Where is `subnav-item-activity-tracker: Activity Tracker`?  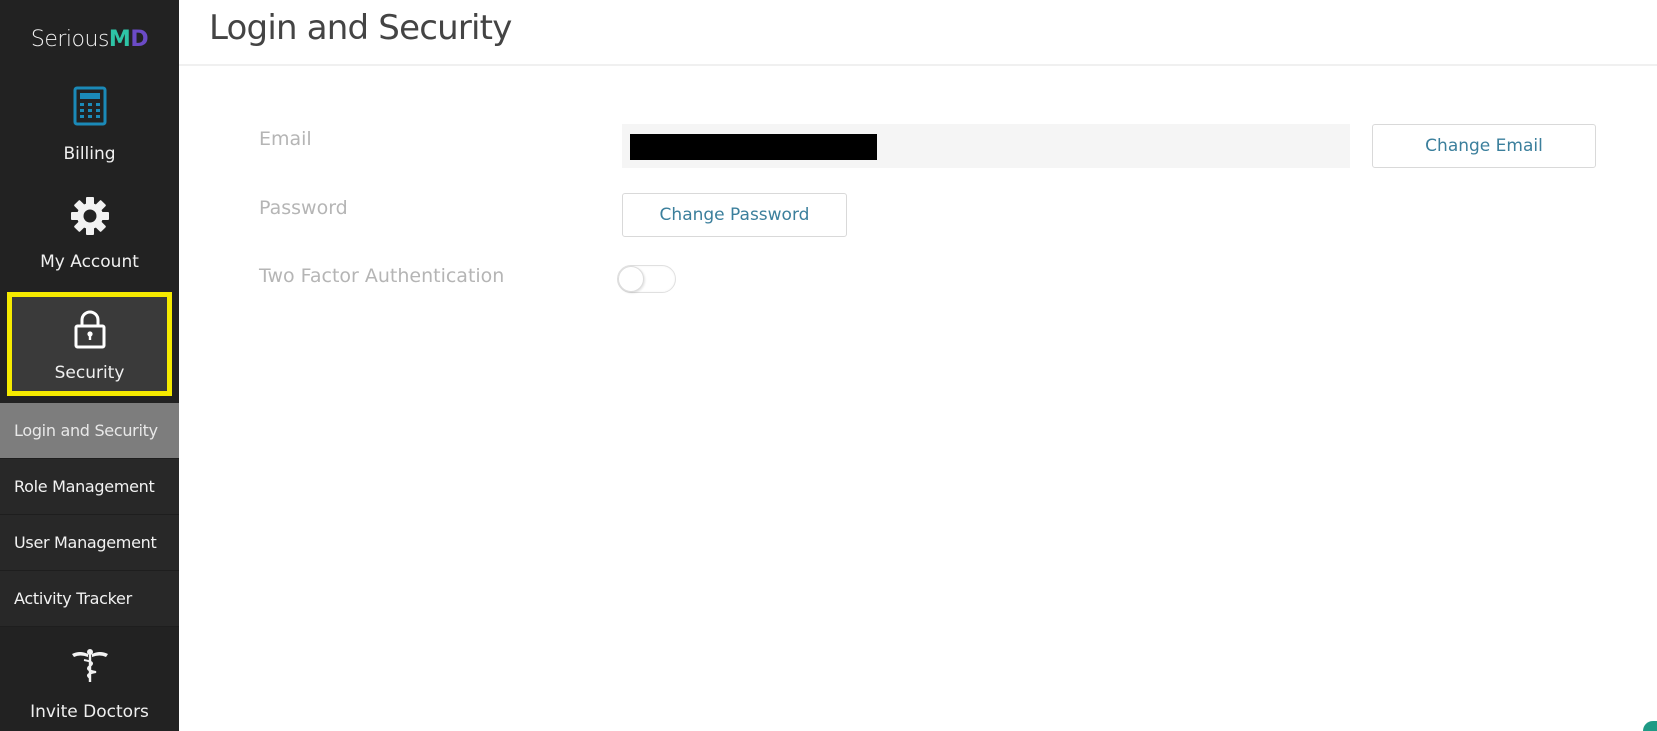 subnav-item-activity-tracker: Activity Tracker is located at coordinates (89, 599).